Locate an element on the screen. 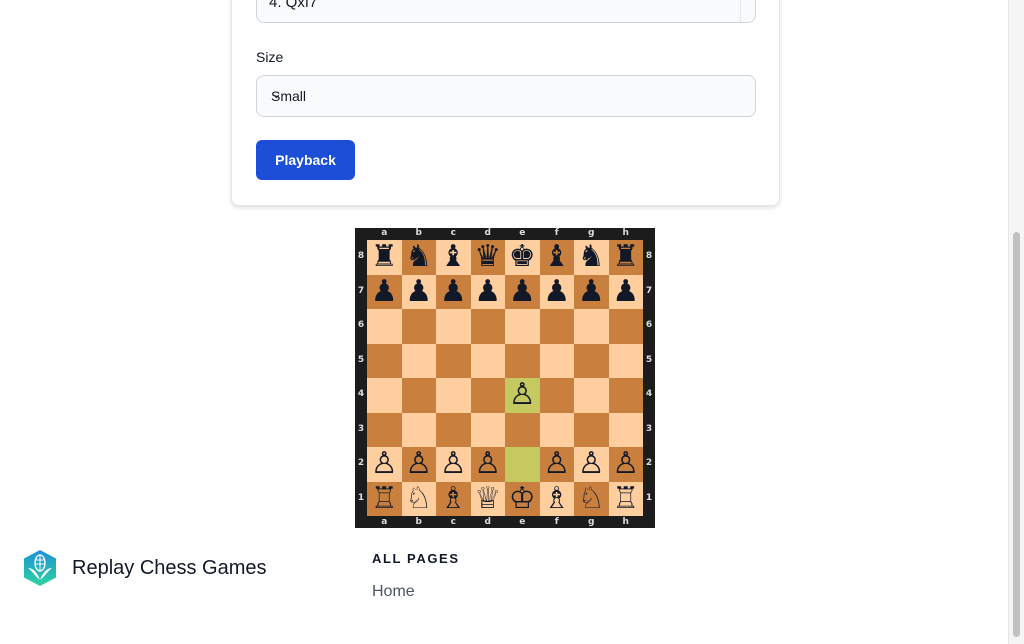 This screenshot has height=644, width=1024. square-g5 is located at coordinates (591, 360).